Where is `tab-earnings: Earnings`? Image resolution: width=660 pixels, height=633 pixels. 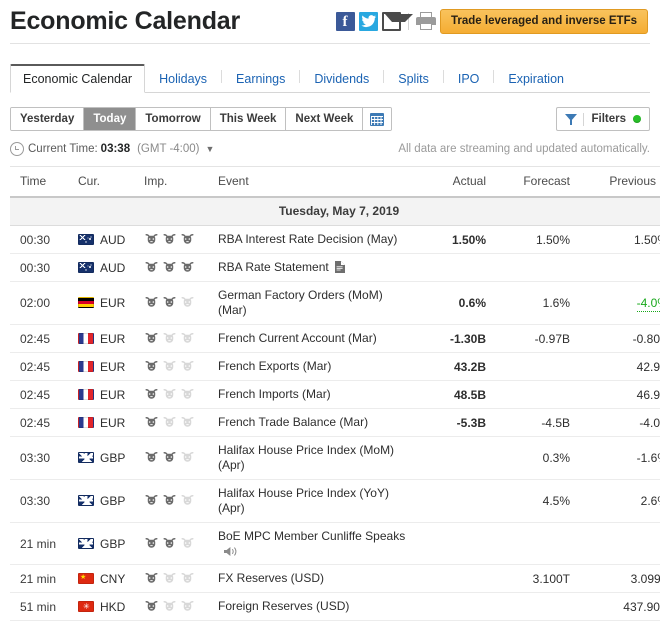
tab-earnings: Earnings is located at coordinates (260, 79).